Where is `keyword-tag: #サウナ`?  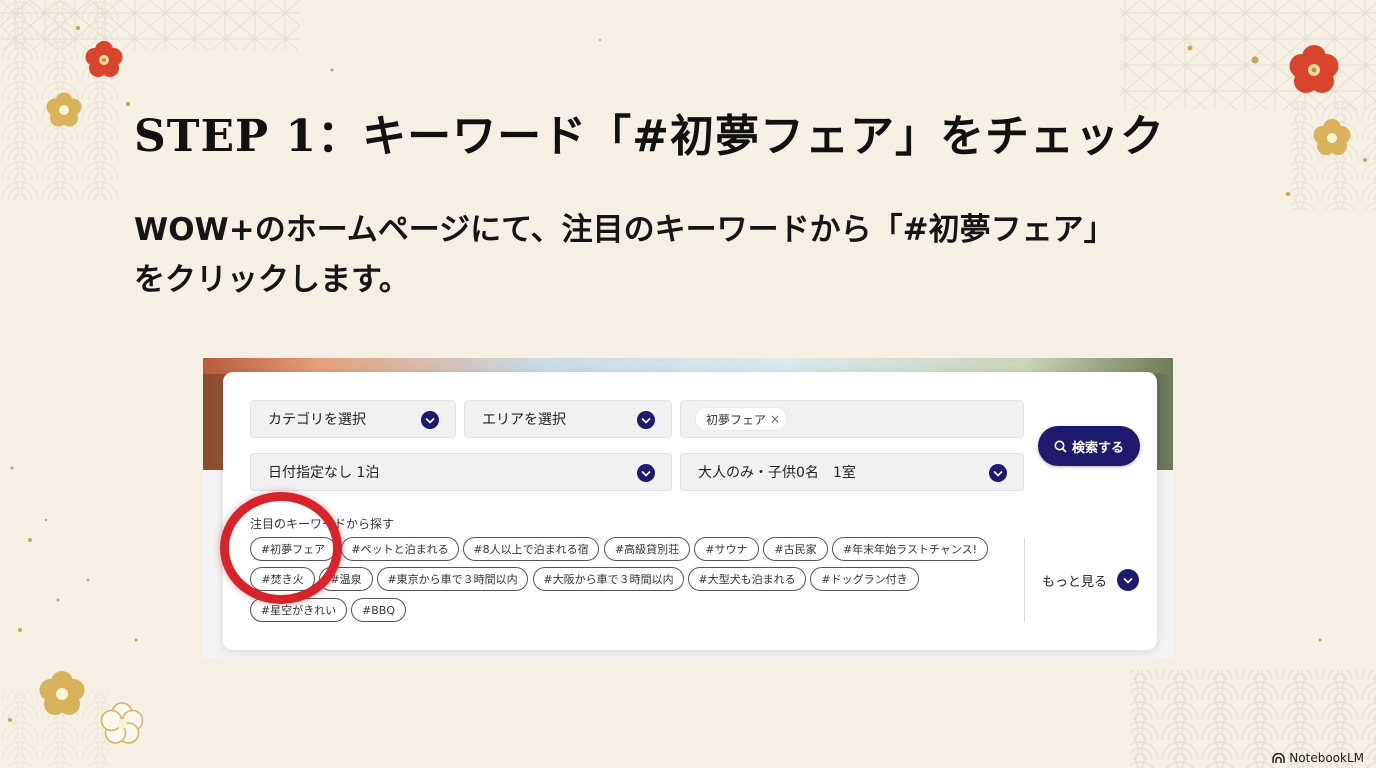
keyword-tag: #サウナ is located at coordinates (726, 549).